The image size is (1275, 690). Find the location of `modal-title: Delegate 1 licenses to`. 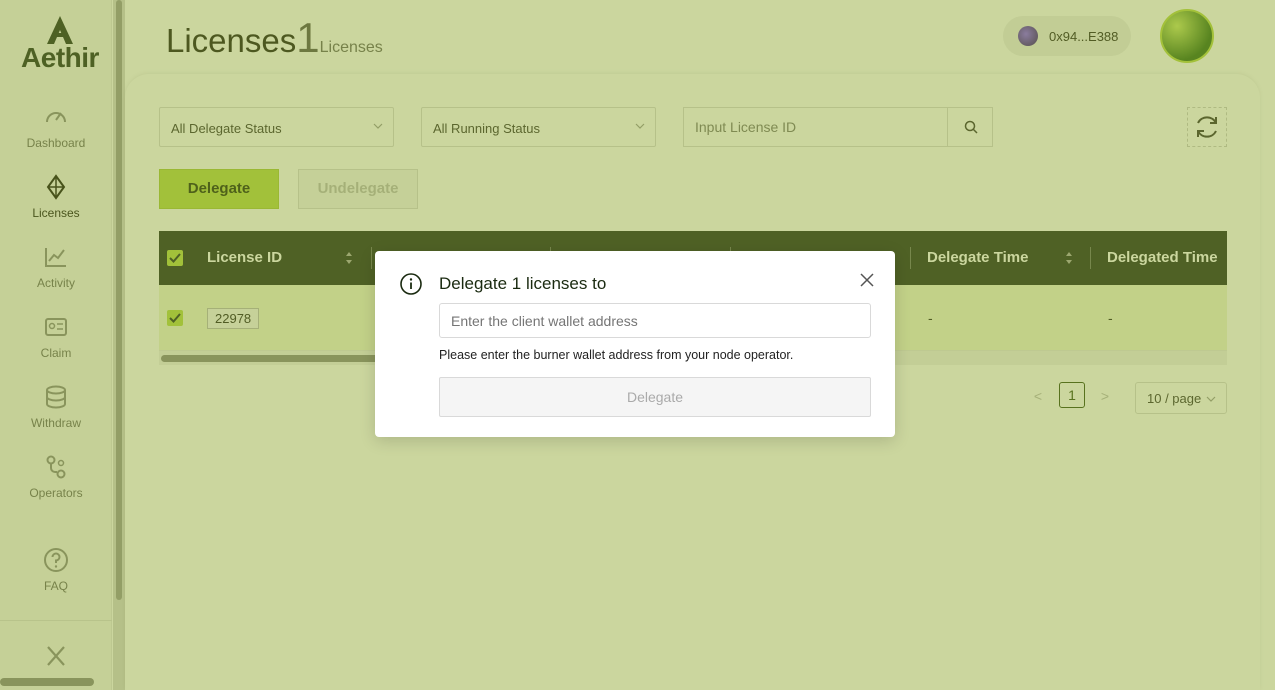

modal-title: Delegate 1 licenses to is located at coordinates (523, 283).